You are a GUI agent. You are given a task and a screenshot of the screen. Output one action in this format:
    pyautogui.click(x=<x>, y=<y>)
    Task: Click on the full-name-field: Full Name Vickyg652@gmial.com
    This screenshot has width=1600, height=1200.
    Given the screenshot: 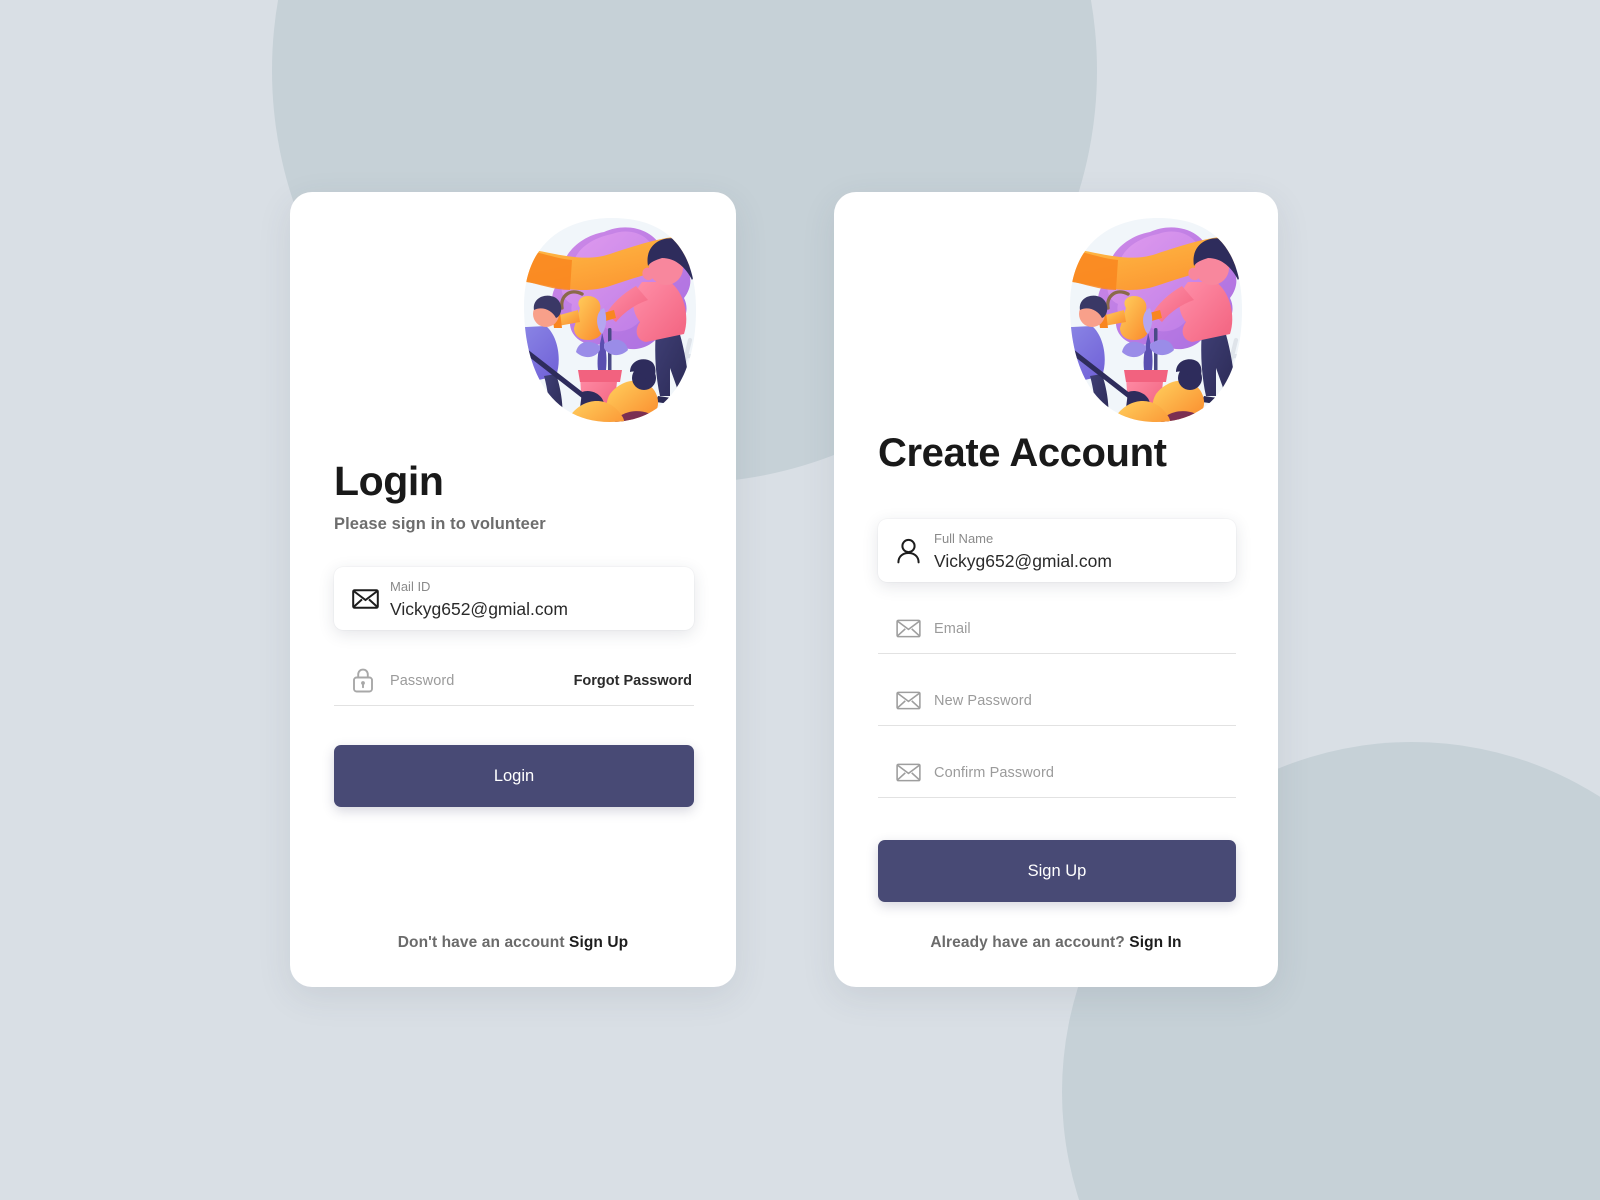 What is the action you would take?
    pyautogui.click(x=1057, y=550)
    